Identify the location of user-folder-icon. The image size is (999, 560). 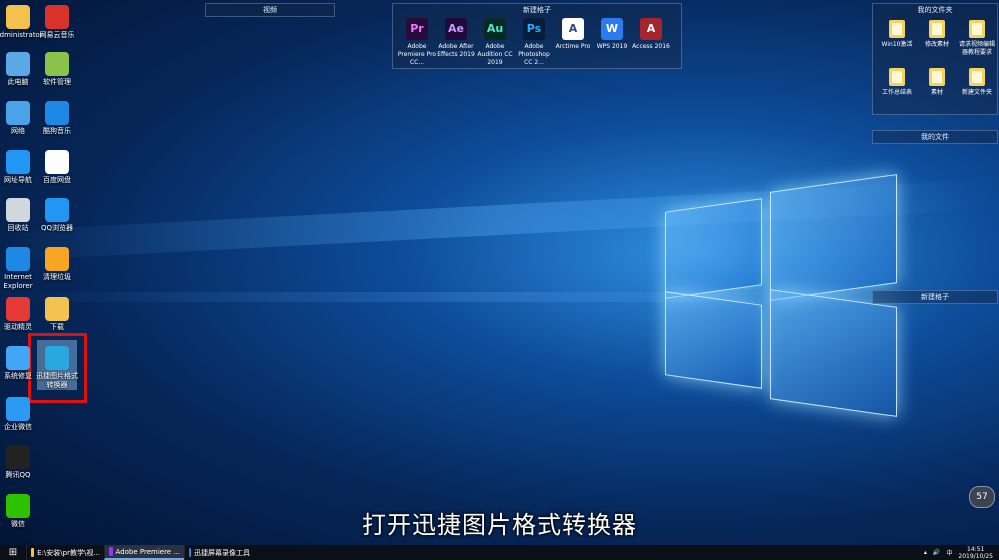
(18, 17).